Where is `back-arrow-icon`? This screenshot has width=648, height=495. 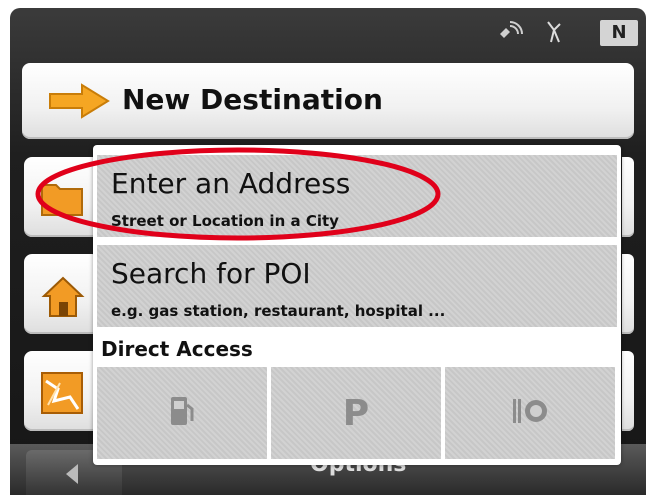 back-arrow-icon is located at coordinates (72, 476).